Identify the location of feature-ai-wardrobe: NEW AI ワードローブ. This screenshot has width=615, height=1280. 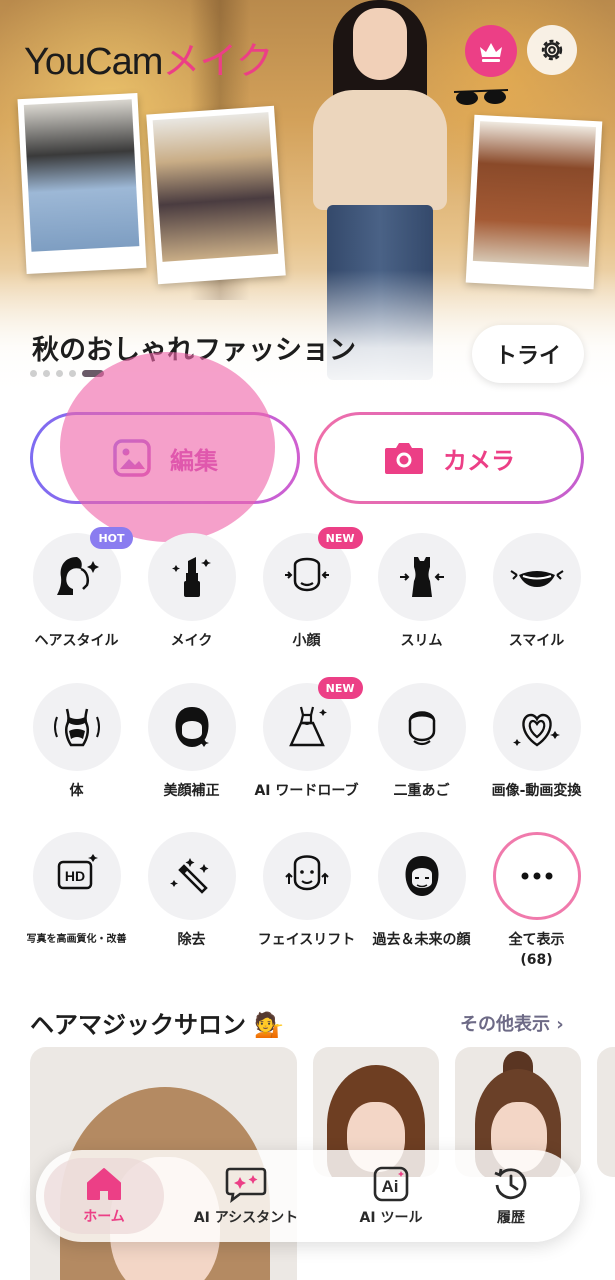
(306, 739).